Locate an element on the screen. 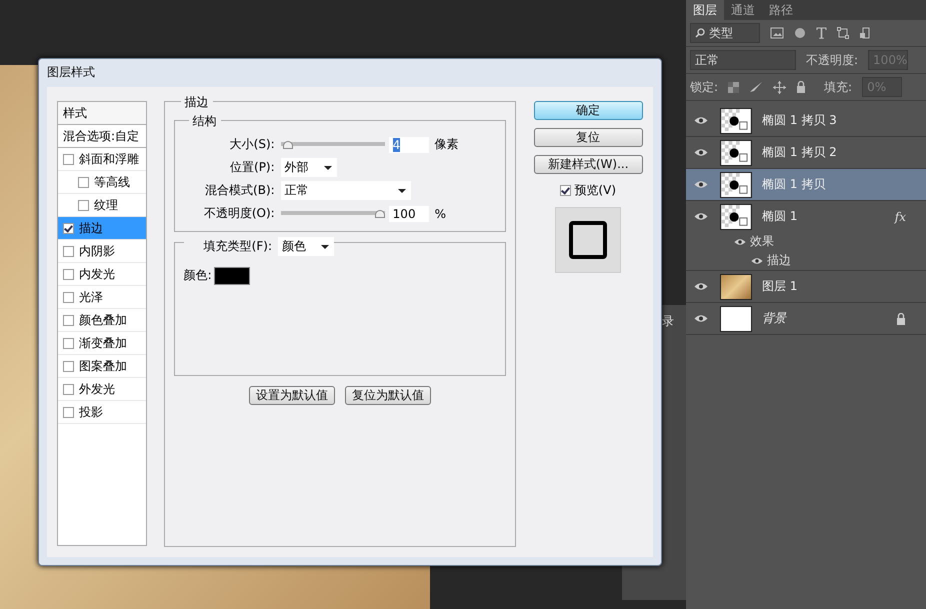 The height and width of the screenshot is (609, 926). field-label: 填充类型(F): is located at coordinates (231, 246).